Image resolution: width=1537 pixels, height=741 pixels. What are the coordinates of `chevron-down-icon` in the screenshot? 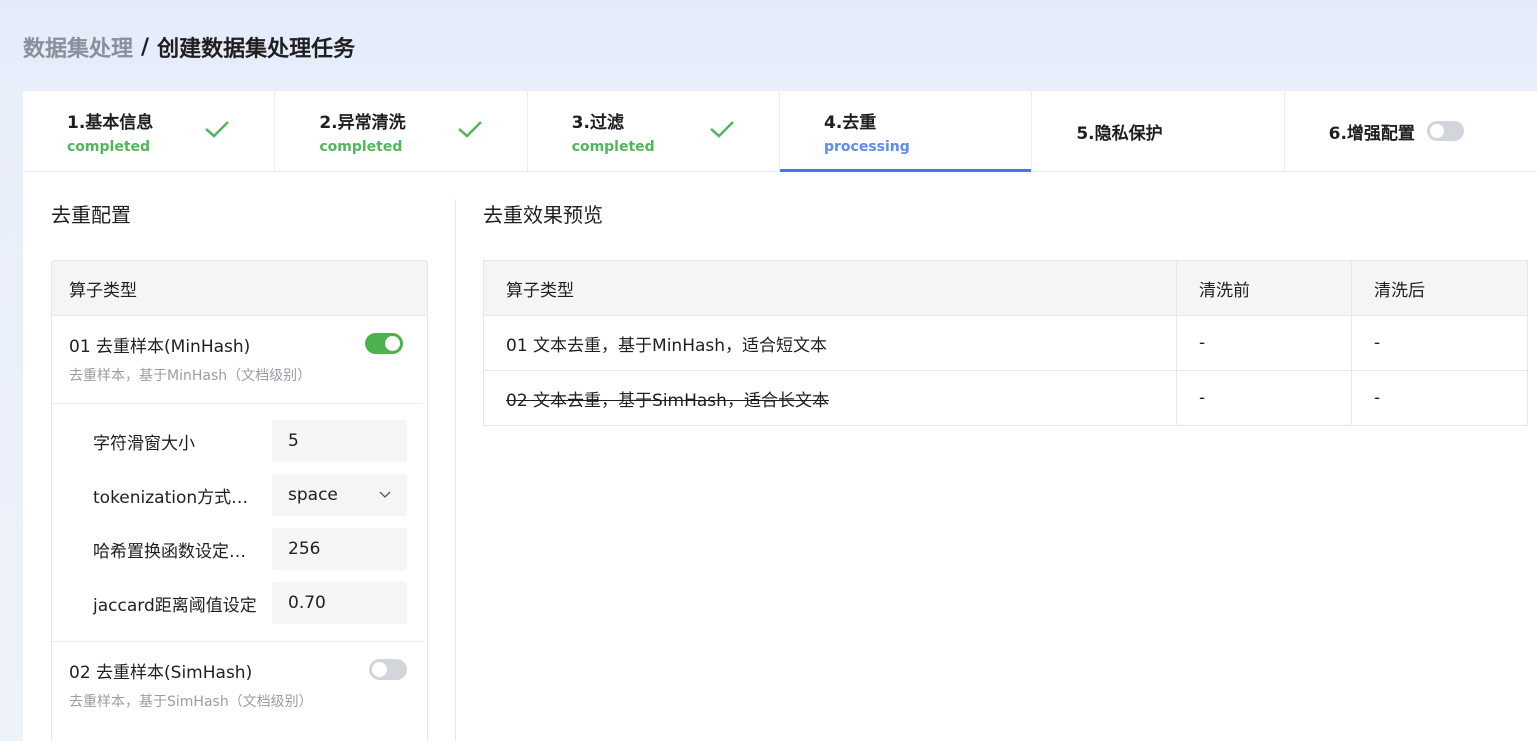 It's located at (385, 494).